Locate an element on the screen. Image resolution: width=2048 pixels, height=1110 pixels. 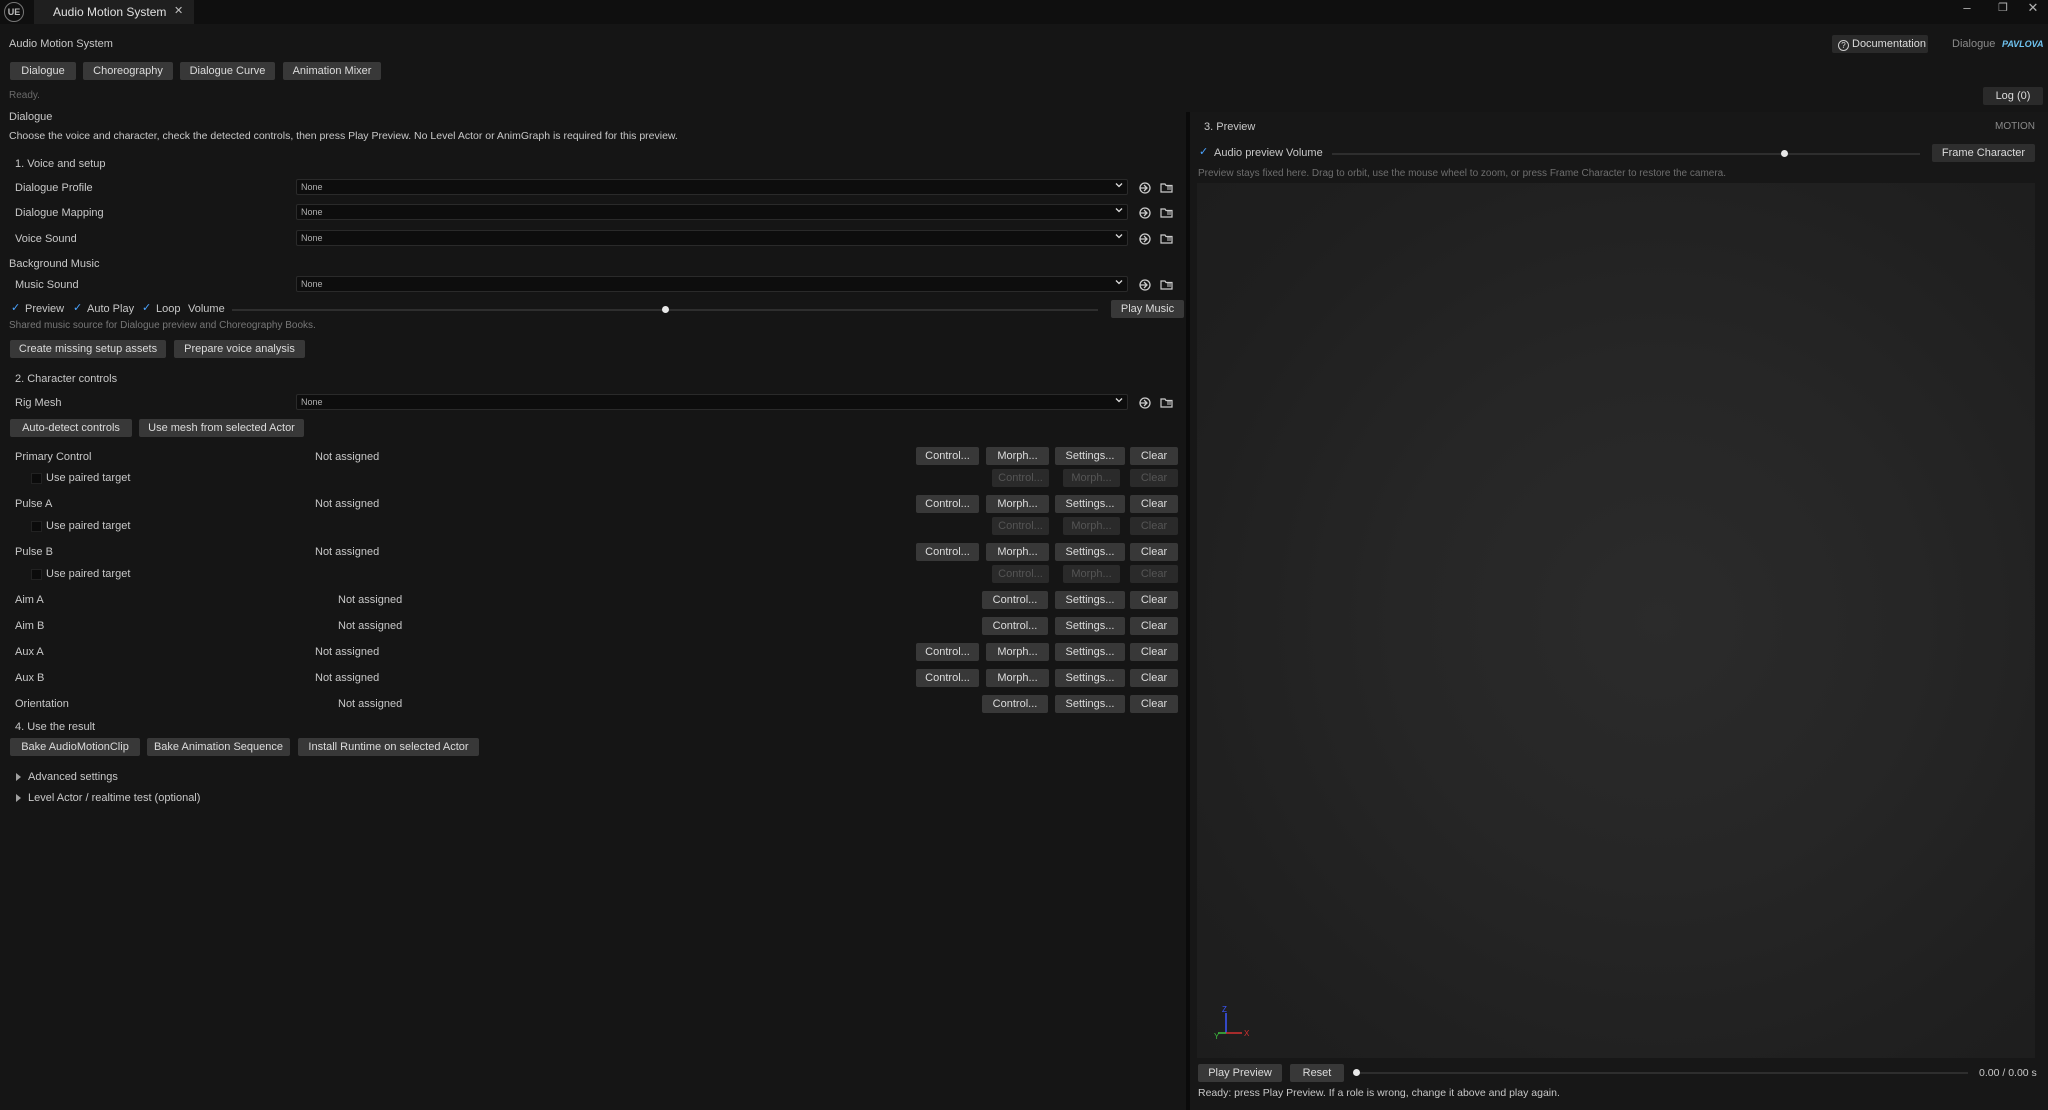
timeline-handle is located at coordinates (1356, 1072).